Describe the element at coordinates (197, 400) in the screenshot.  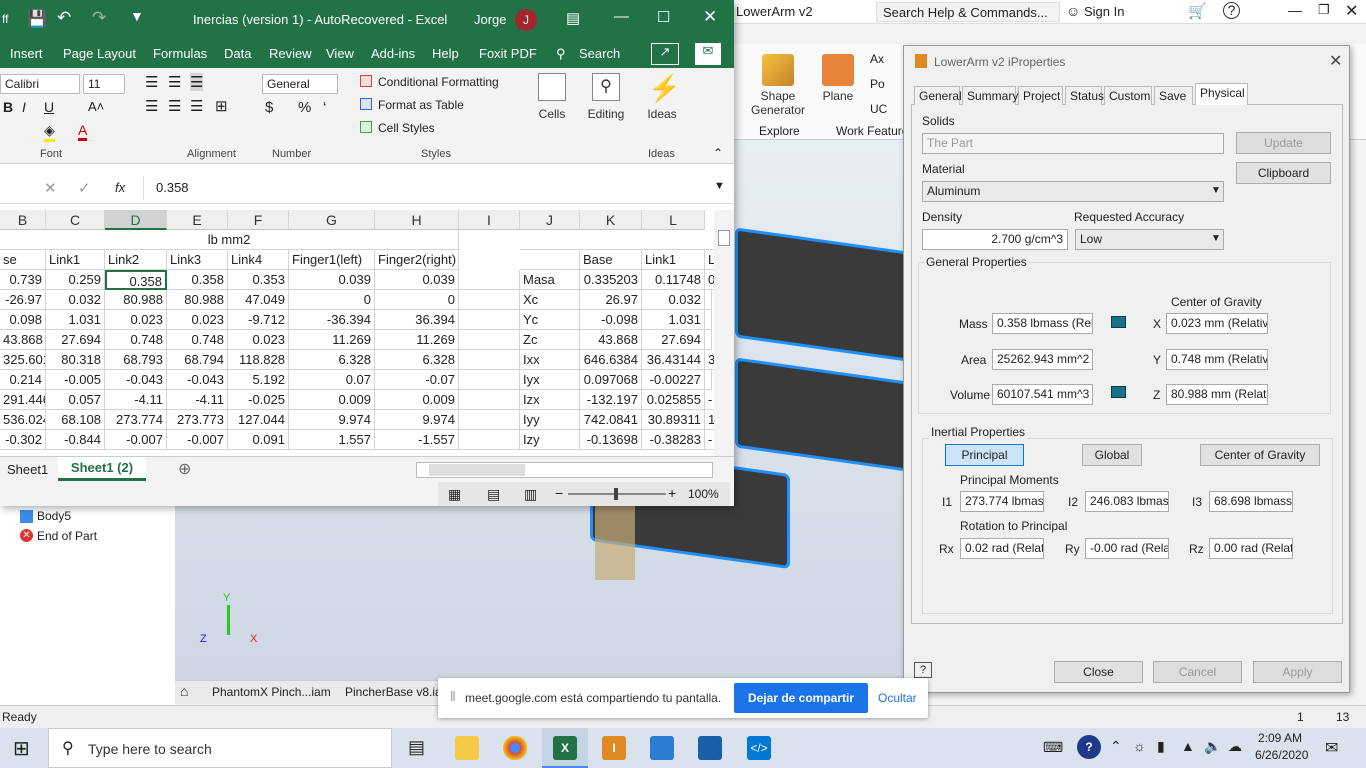
I see `table-cell: -4.11` at that location.